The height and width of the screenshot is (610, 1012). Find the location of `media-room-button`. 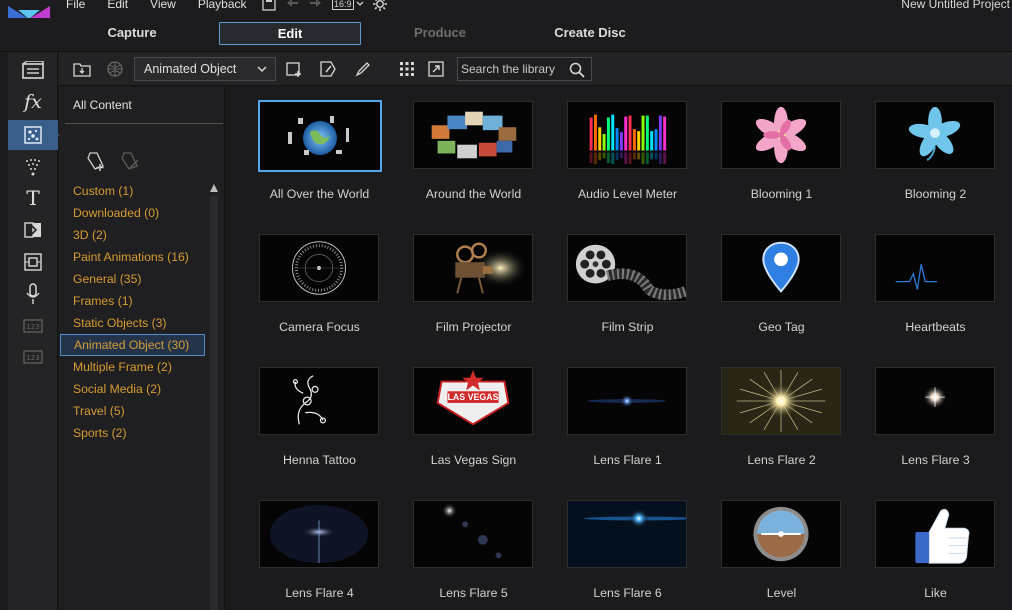

media-room-button is located at coordinates (33, 70).